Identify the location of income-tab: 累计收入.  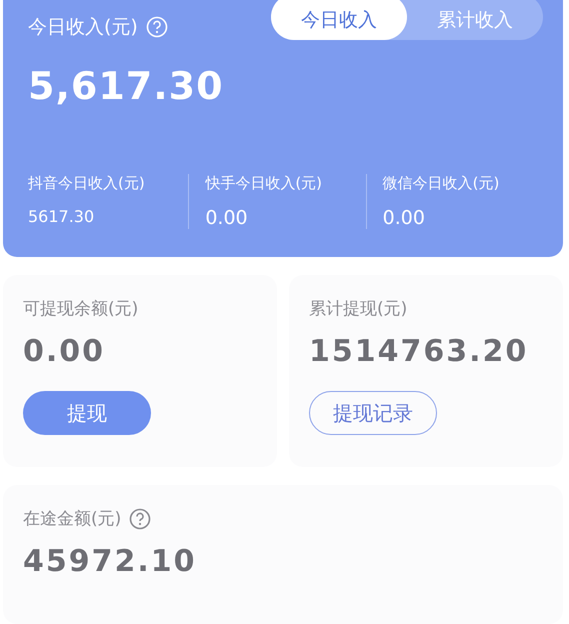
(475, 20).